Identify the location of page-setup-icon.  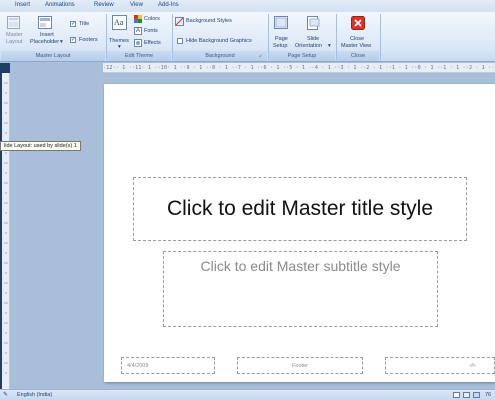
(281, 22).